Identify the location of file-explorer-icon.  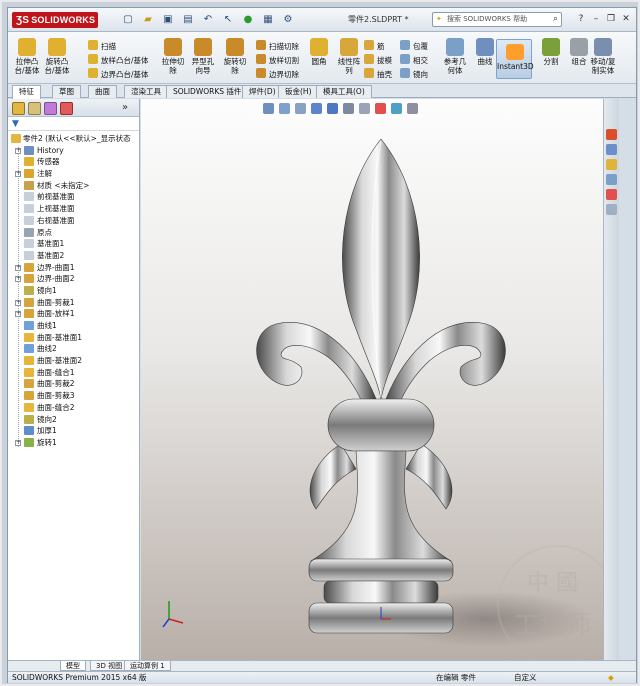
(611, 164).